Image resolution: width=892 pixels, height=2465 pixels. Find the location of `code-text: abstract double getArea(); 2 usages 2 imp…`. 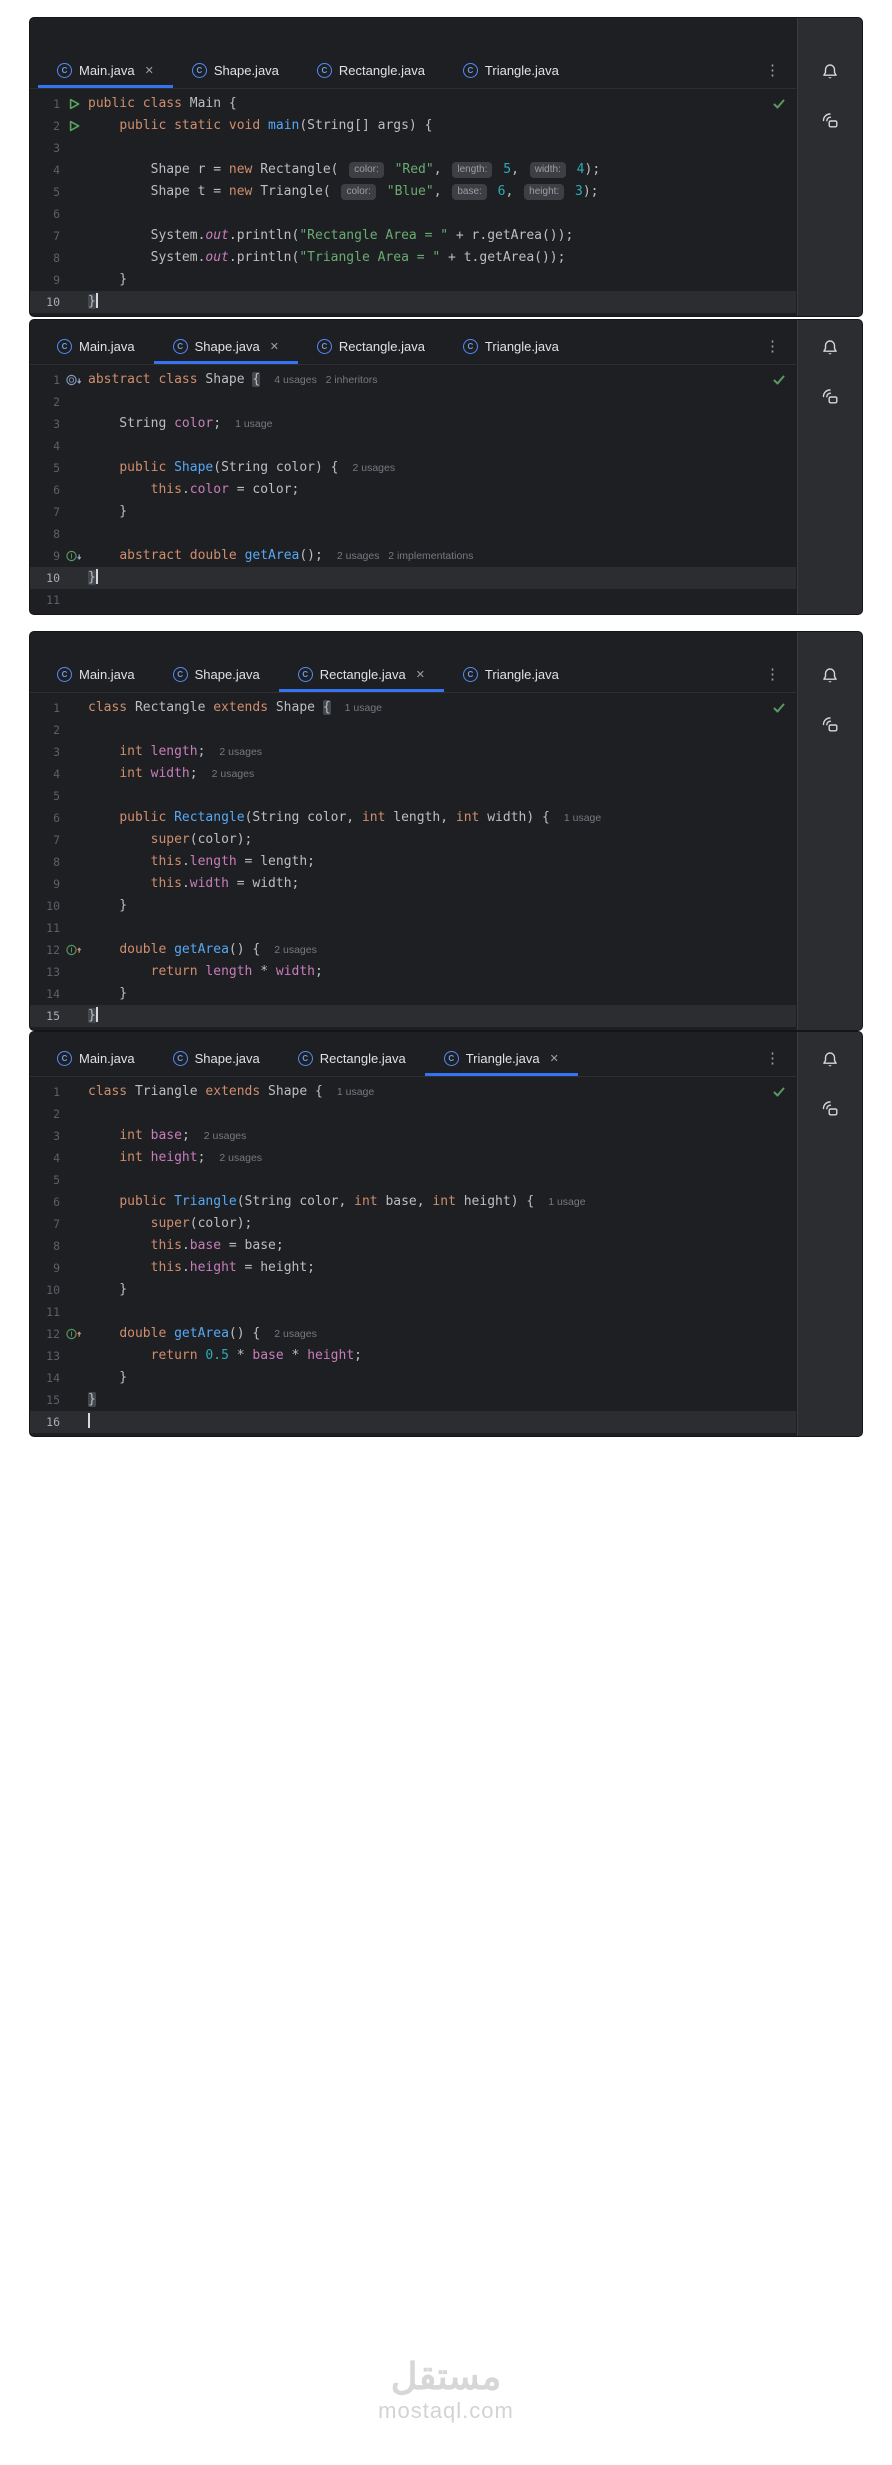

code-text: abstract double getArea(); 2 usages 2 imp… is located at coordinates (442, 556).